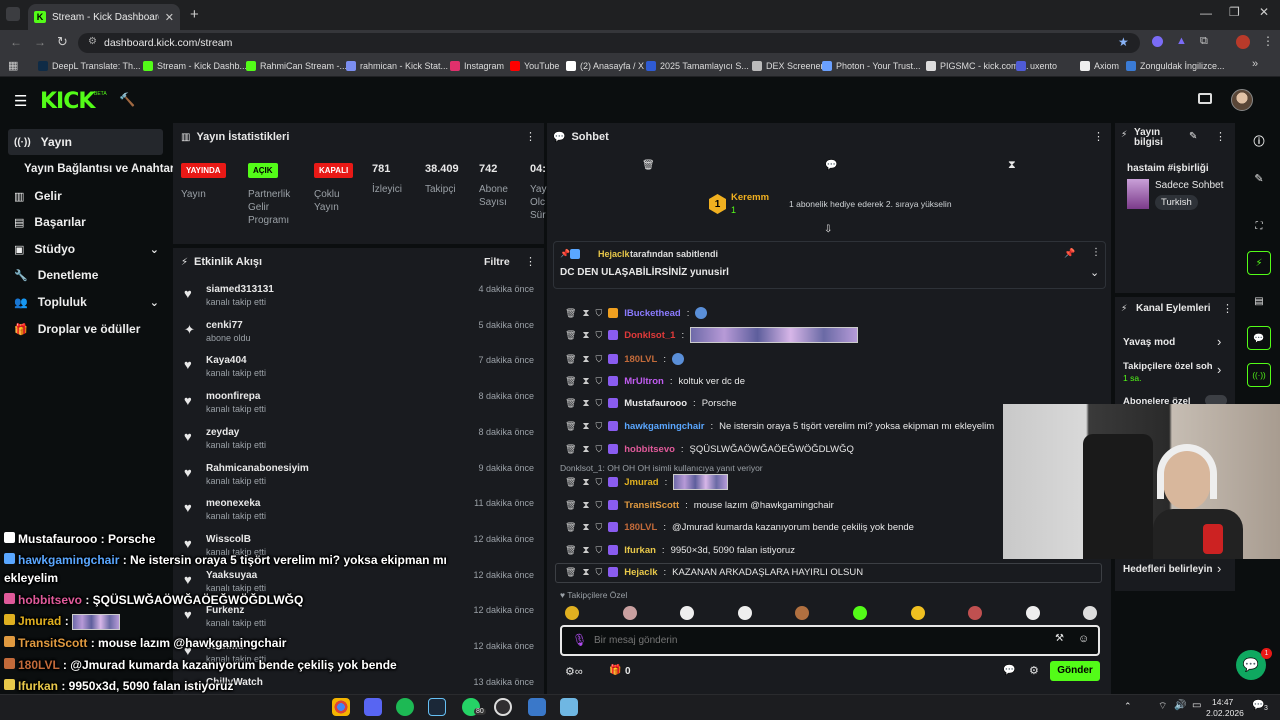 This screenshot has width=1280, height=720. I want to click on hourglass-icon: ⧗, so click(1012, 165).